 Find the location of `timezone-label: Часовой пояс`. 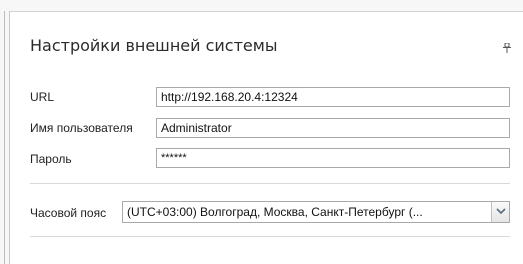

timezone-label: Часовой пояс is located at coordinates (68, 213).